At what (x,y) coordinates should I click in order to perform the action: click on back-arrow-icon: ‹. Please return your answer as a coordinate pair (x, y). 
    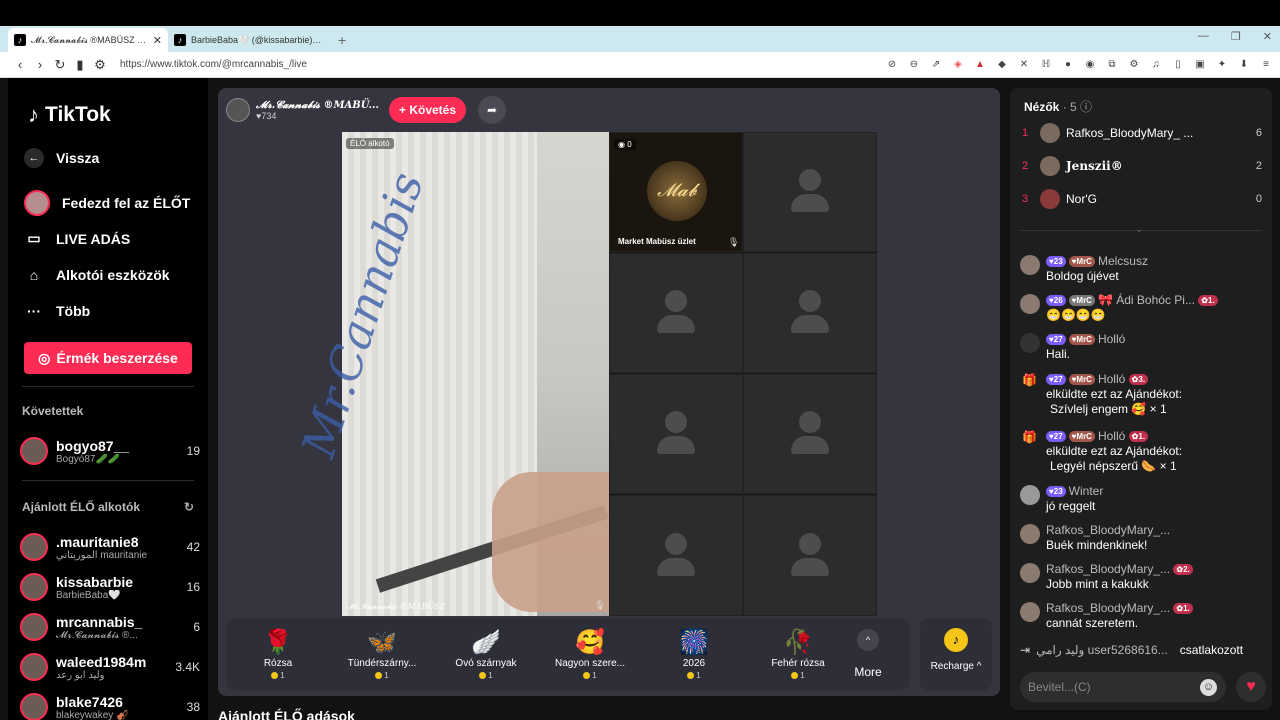
    Looking at the image, I should click on (20, 64).